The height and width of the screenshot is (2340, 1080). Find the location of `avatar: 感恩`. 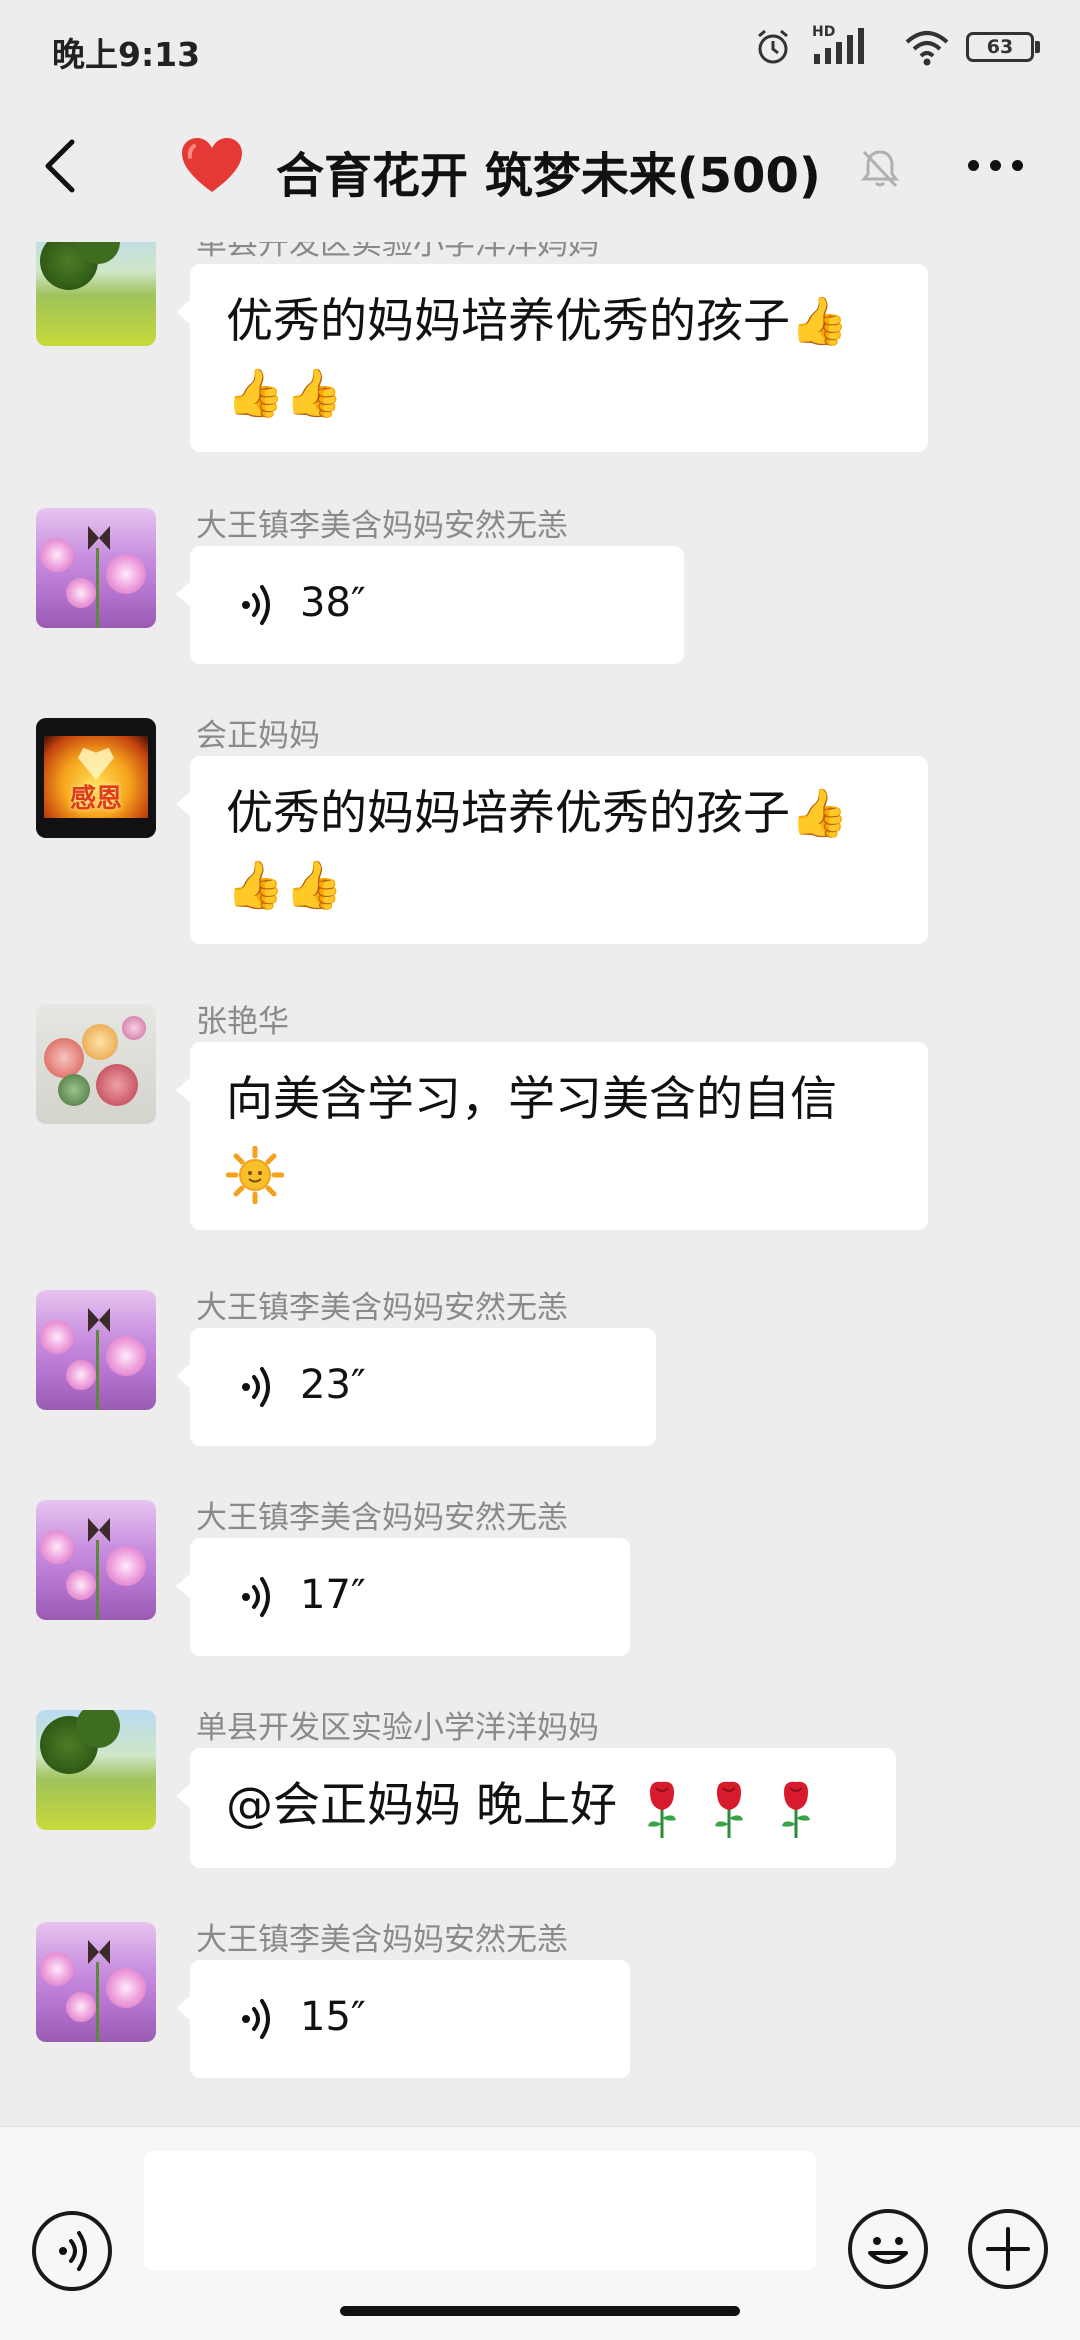

avatar: 感恩 is located at coordinates (96, 778).